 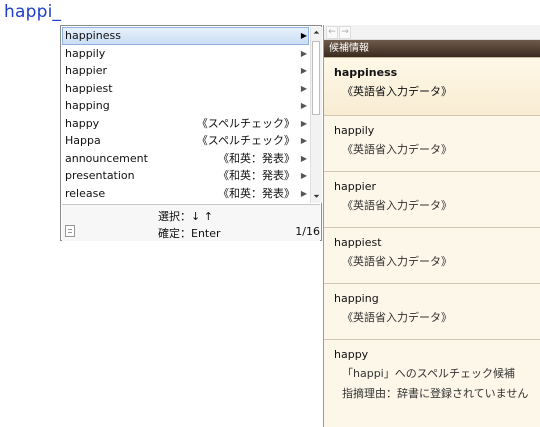 I want to click on candidate-word: presentation, so click(x=100, y=175).